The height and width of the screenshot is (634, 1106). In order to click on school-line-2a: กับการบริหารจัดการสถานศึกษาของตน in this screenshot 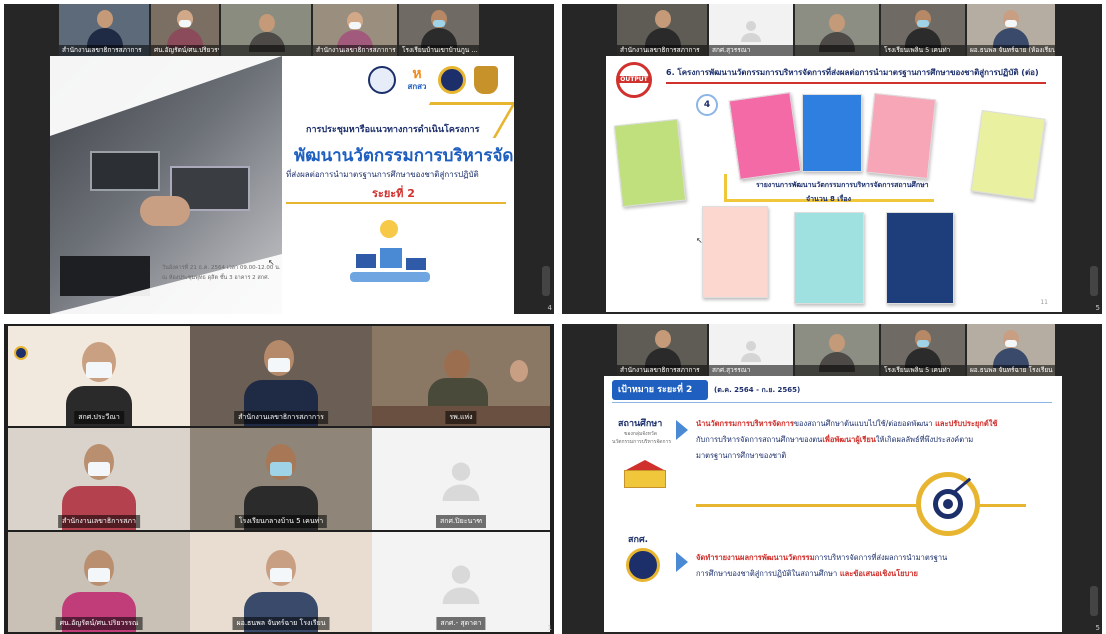, I will do `click(759, 439)`.